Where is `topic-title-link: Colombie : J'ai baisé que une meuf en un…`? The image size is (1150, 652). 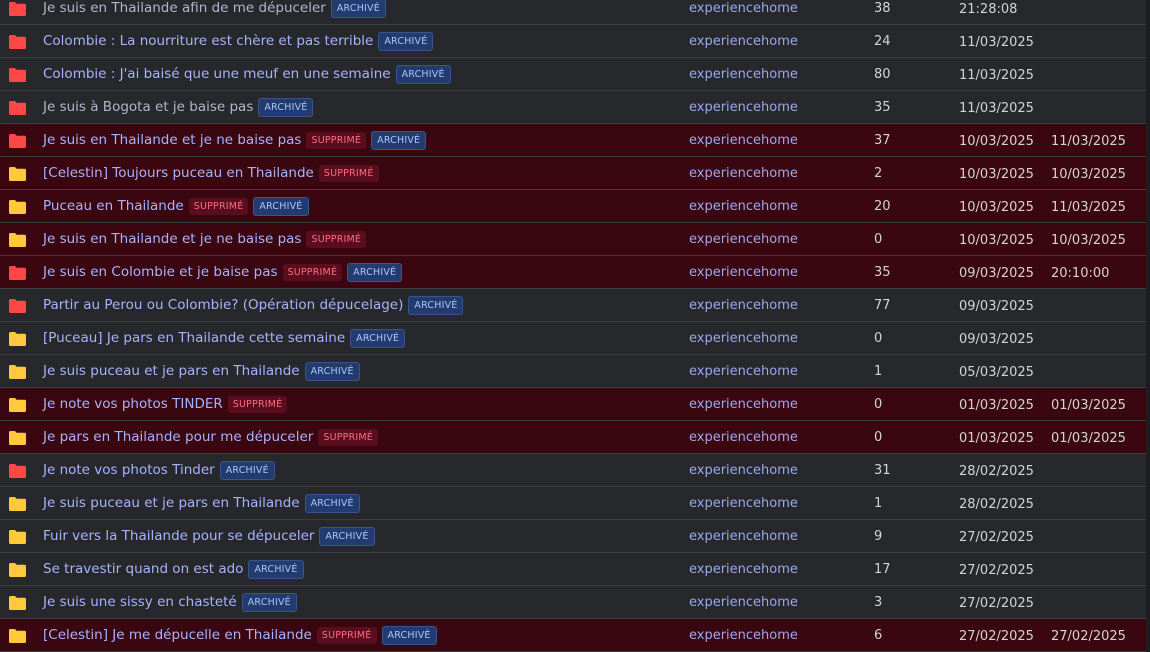
topic-title-link: Colombie : J'ai baisé que une meuf en un… is located at coordinates (217, 74).